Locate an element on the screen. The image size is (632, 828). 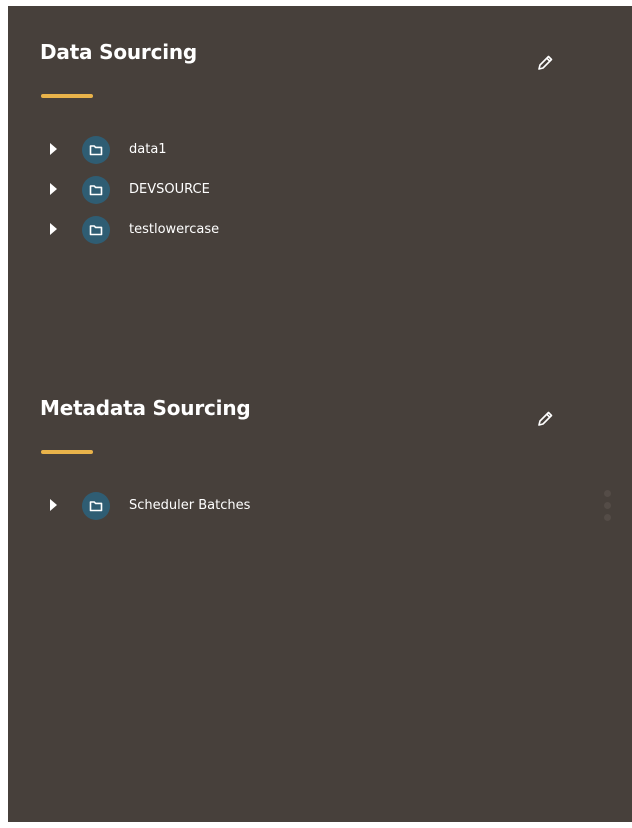
tree-item-testlowercase: testlowercase is located at coordinates (320, 230).